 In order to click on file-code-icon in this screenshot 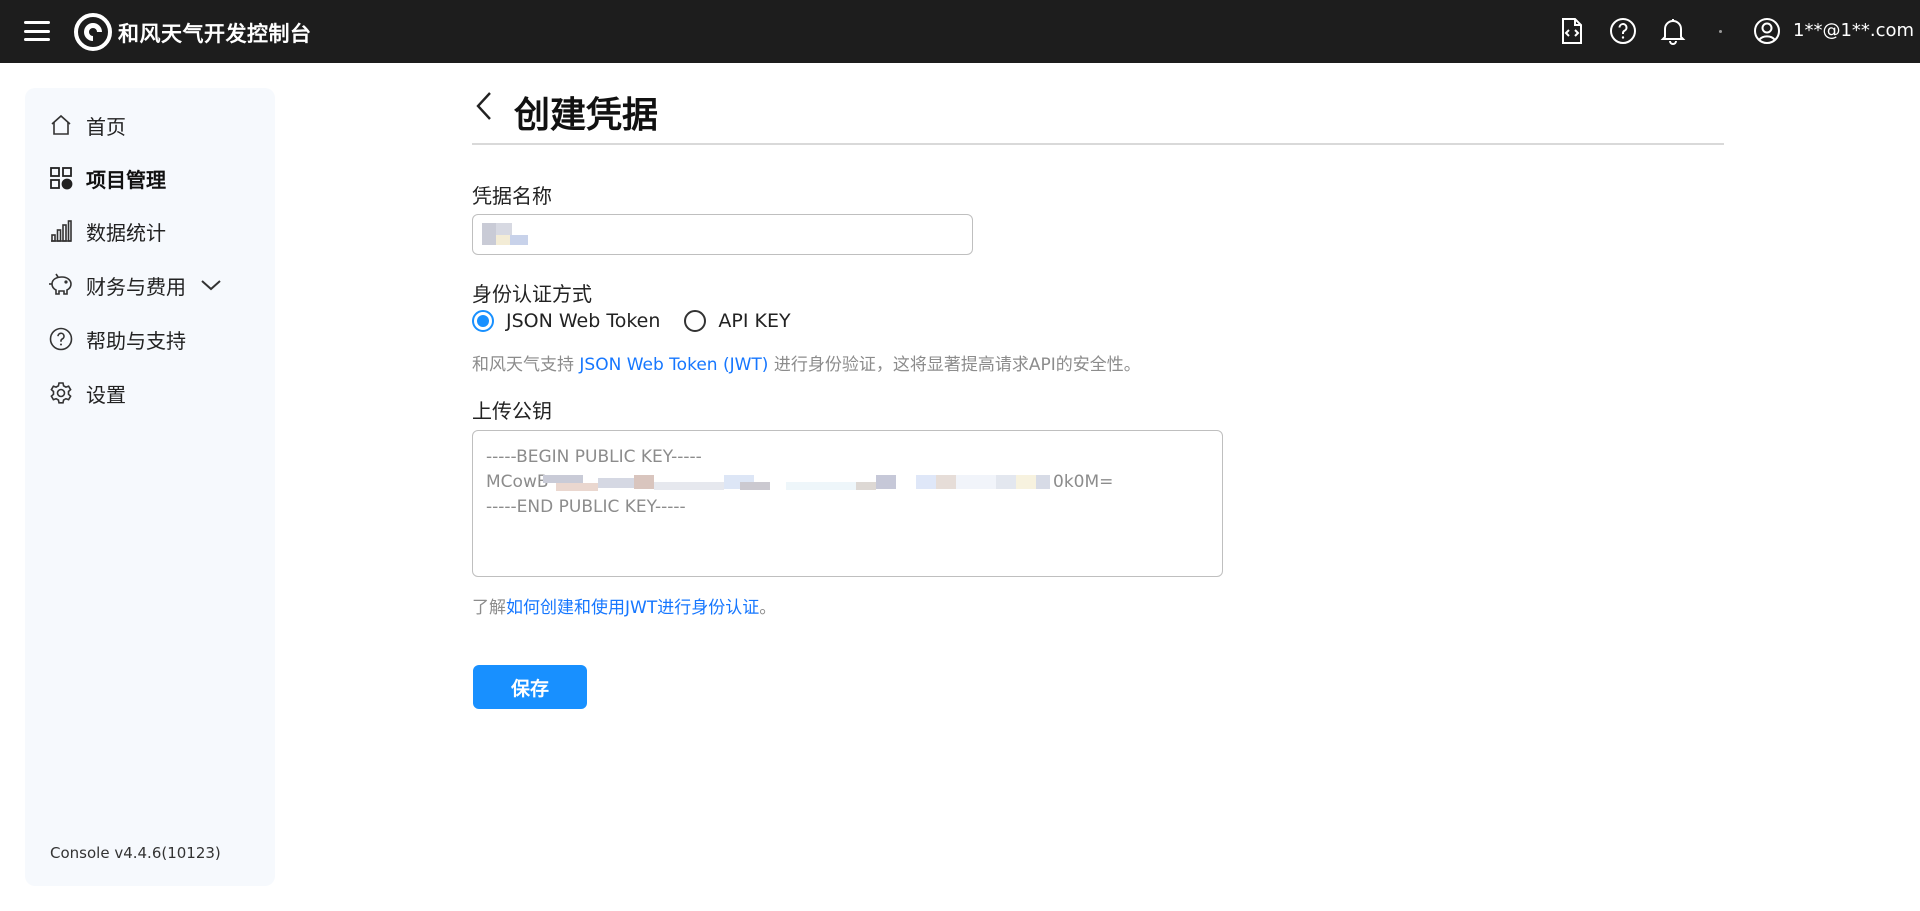, I will do `click(1572, 31)`.